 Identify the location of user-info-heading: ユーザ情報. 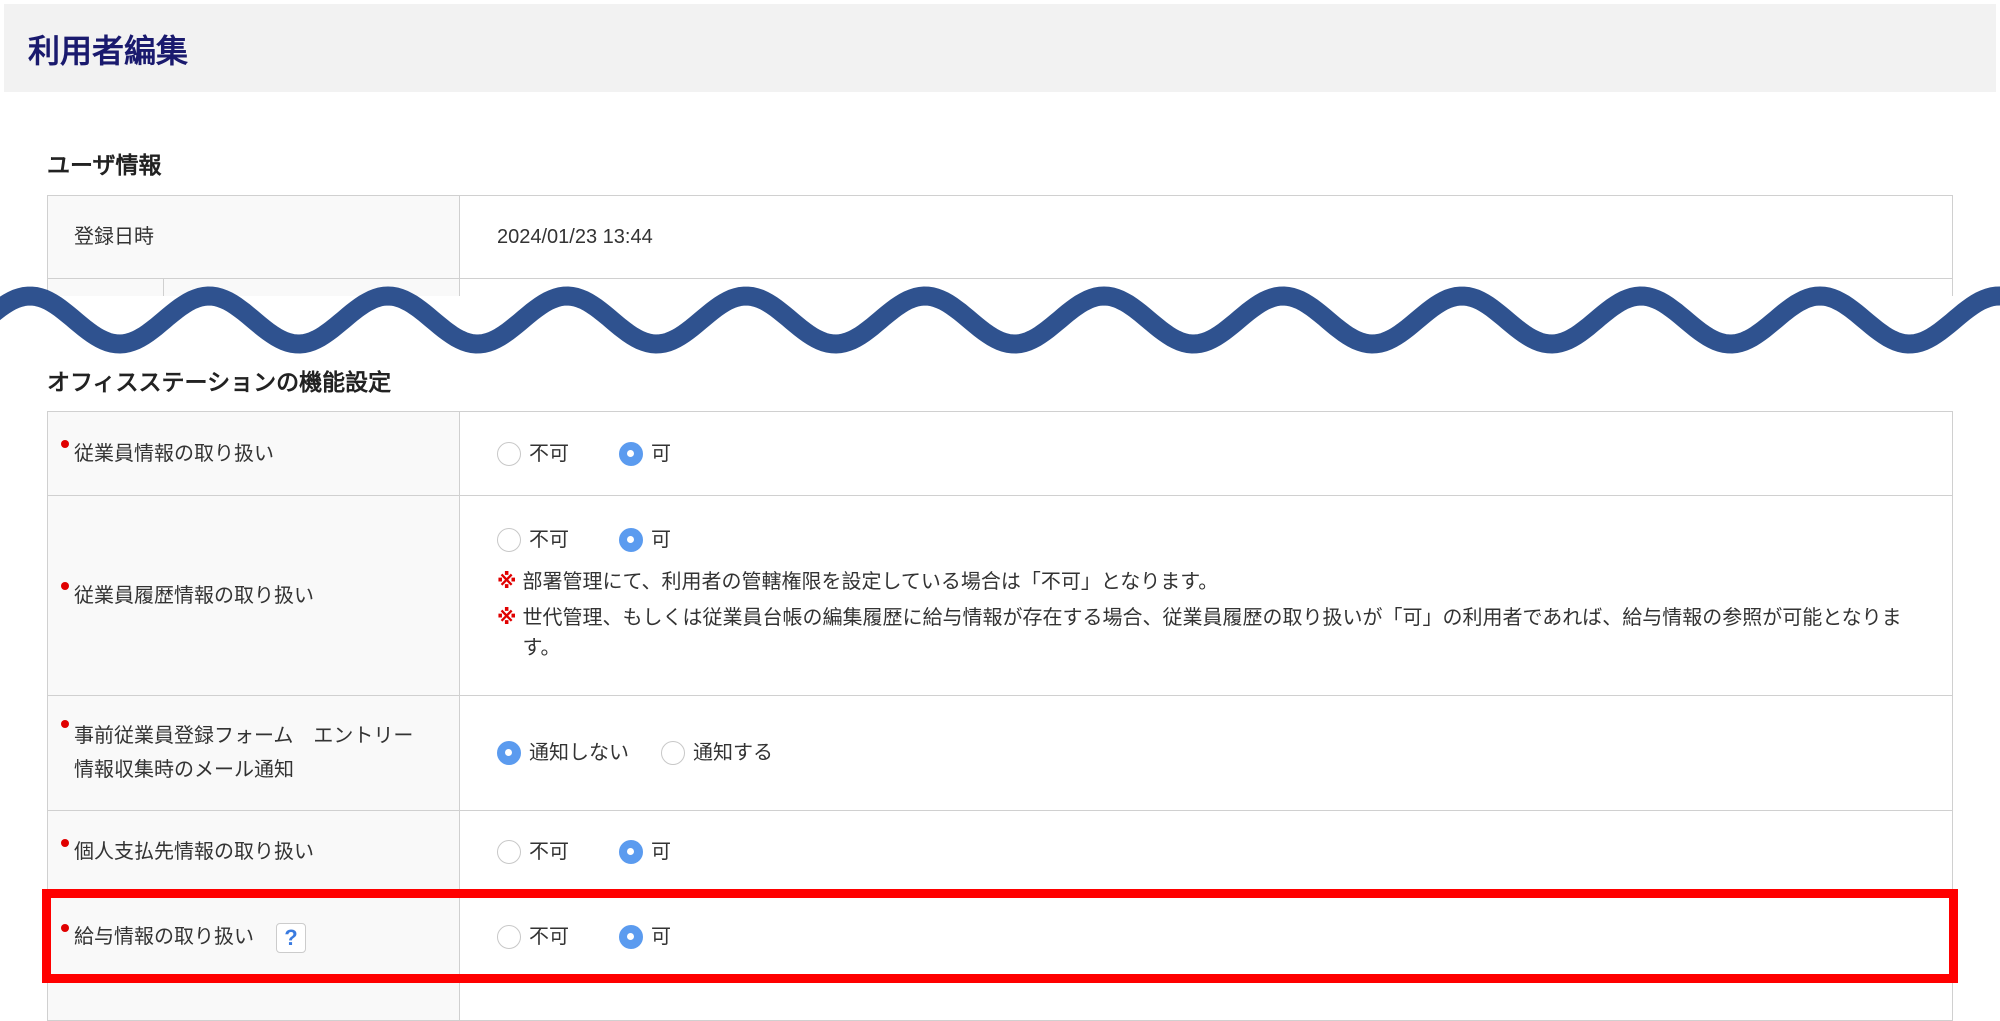
(104, 165).